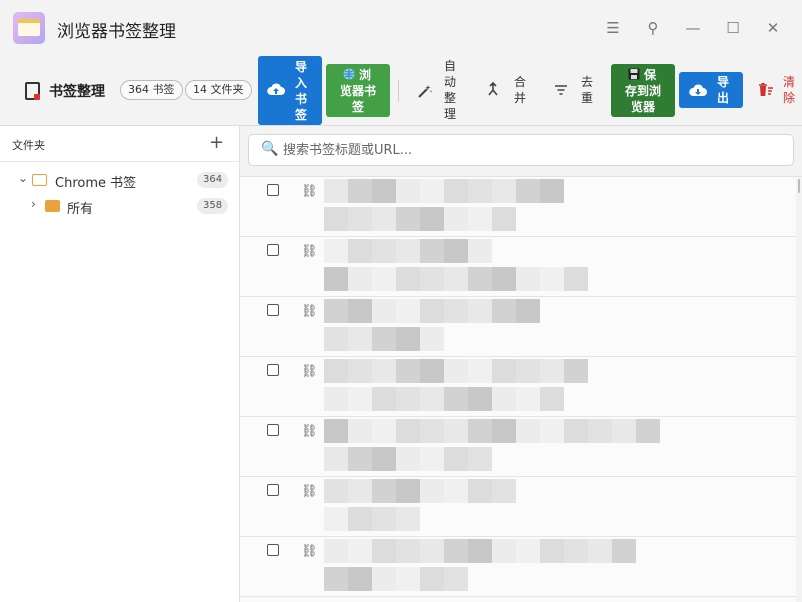 This screenshot has width=802, height=602. I want to click on app-icon, so click(29, 28).